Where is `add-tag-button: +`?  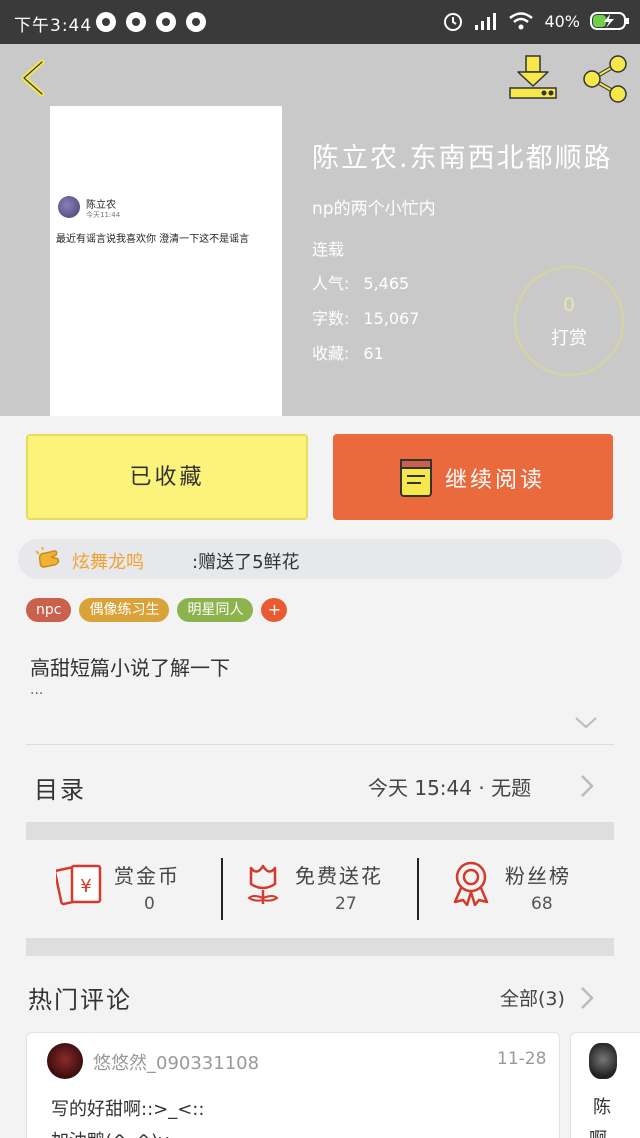 add-tag-button: + is located at coordinates (274, 610).